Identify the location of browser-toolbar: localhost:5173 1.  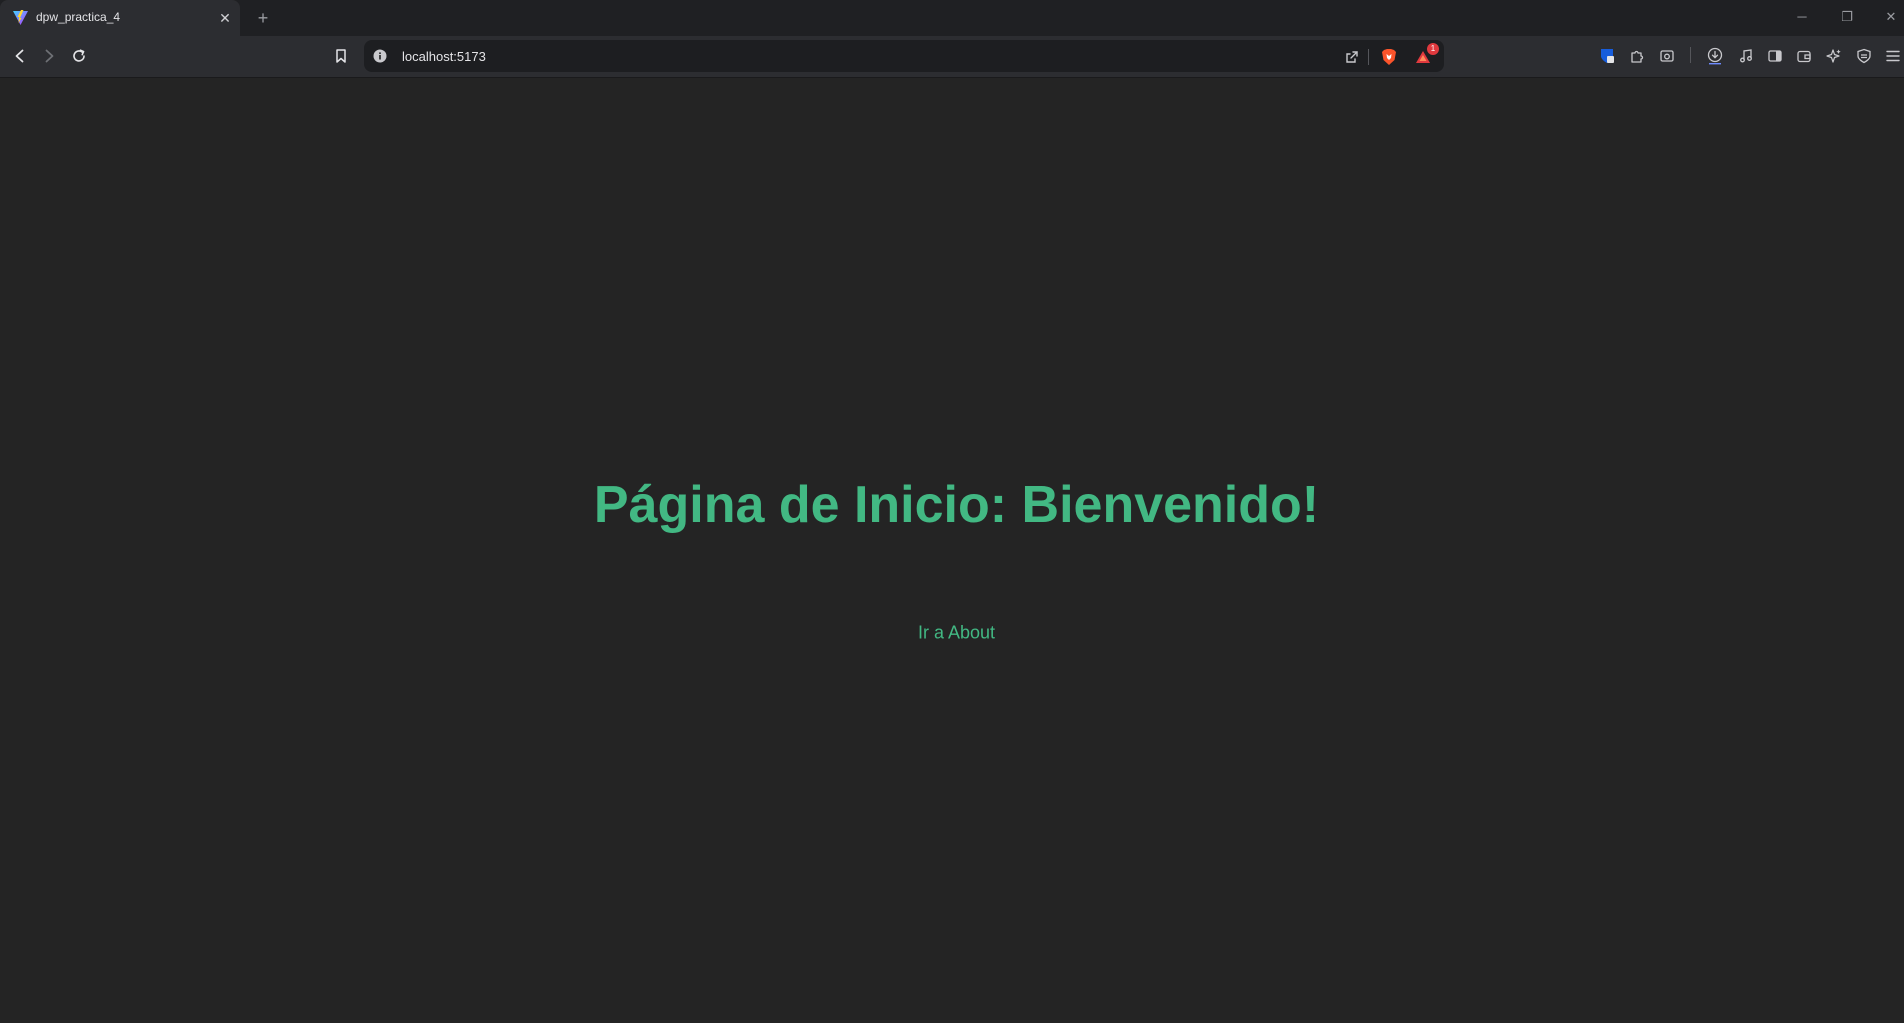
(952, 57).